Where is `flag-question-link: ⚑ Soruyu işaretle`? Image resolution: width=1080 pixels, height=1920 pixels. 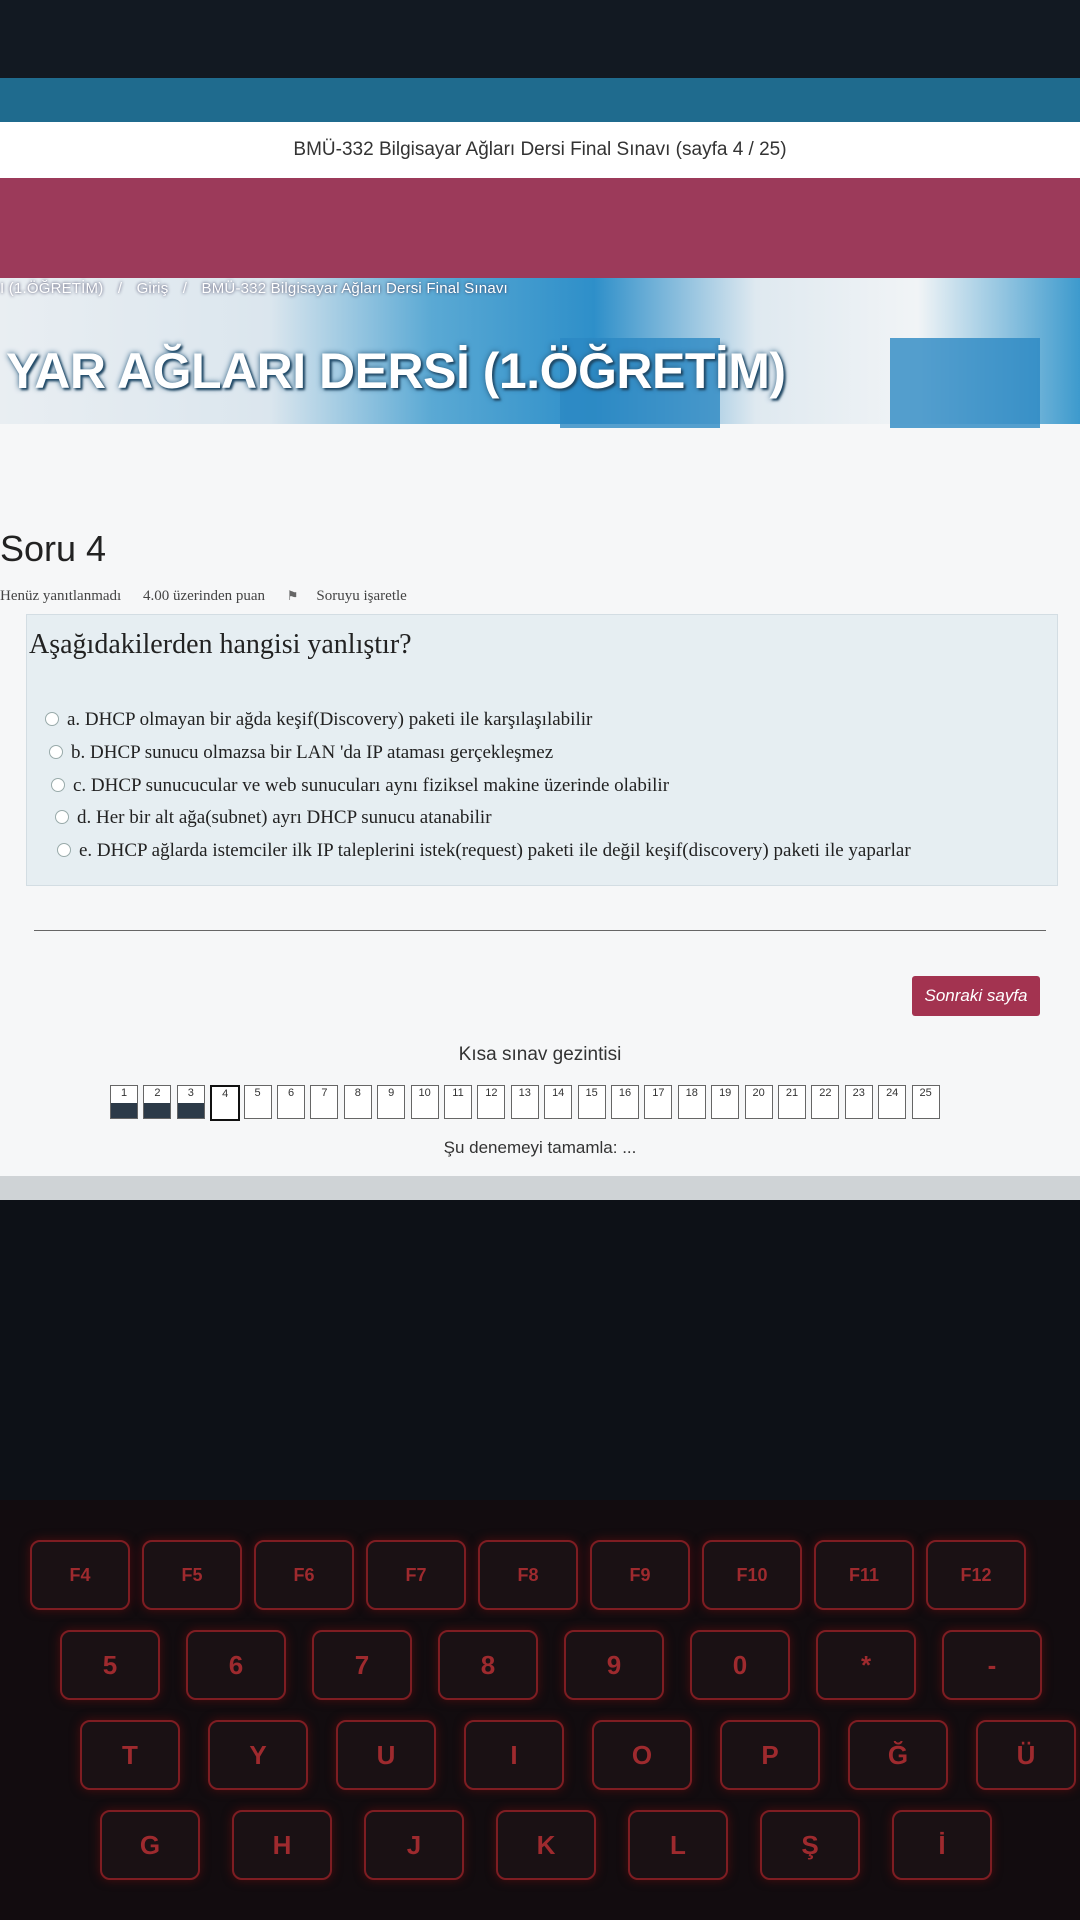
flag-question-link: ⚑ Soruyu işaretle is located at coordinates (356, 596).